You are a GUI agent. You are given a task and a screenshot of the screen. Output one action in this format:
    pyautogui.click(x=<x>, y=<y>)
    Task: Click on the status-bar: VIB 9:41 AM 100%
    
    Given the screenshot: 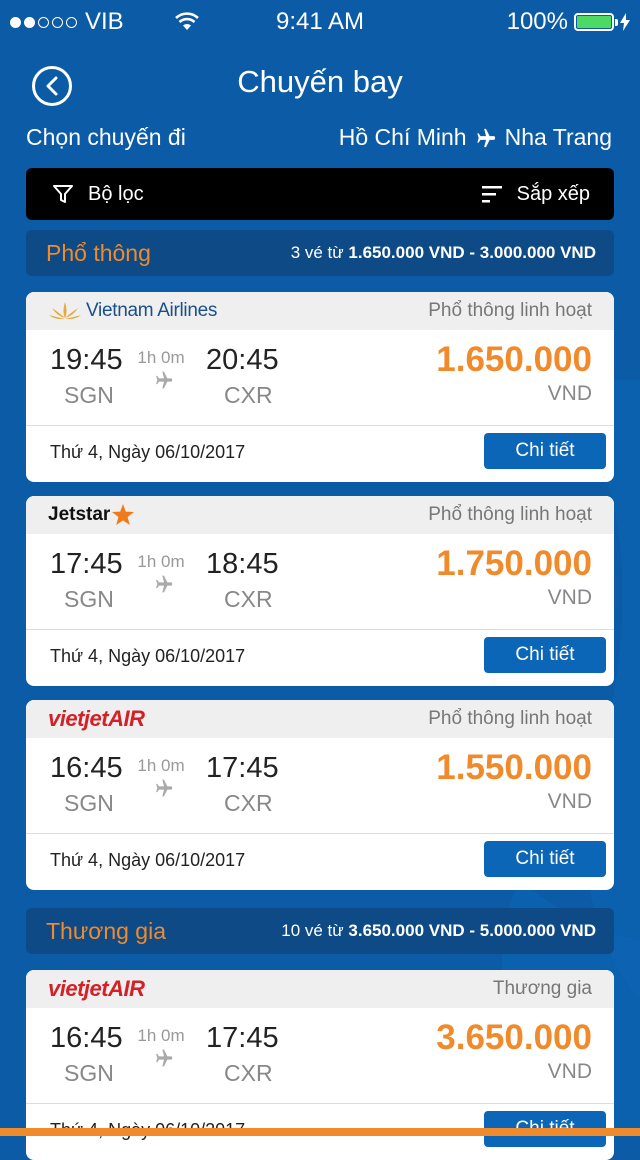 What is the action you would take?
    pyautogui.click(x=320, y=22)
    